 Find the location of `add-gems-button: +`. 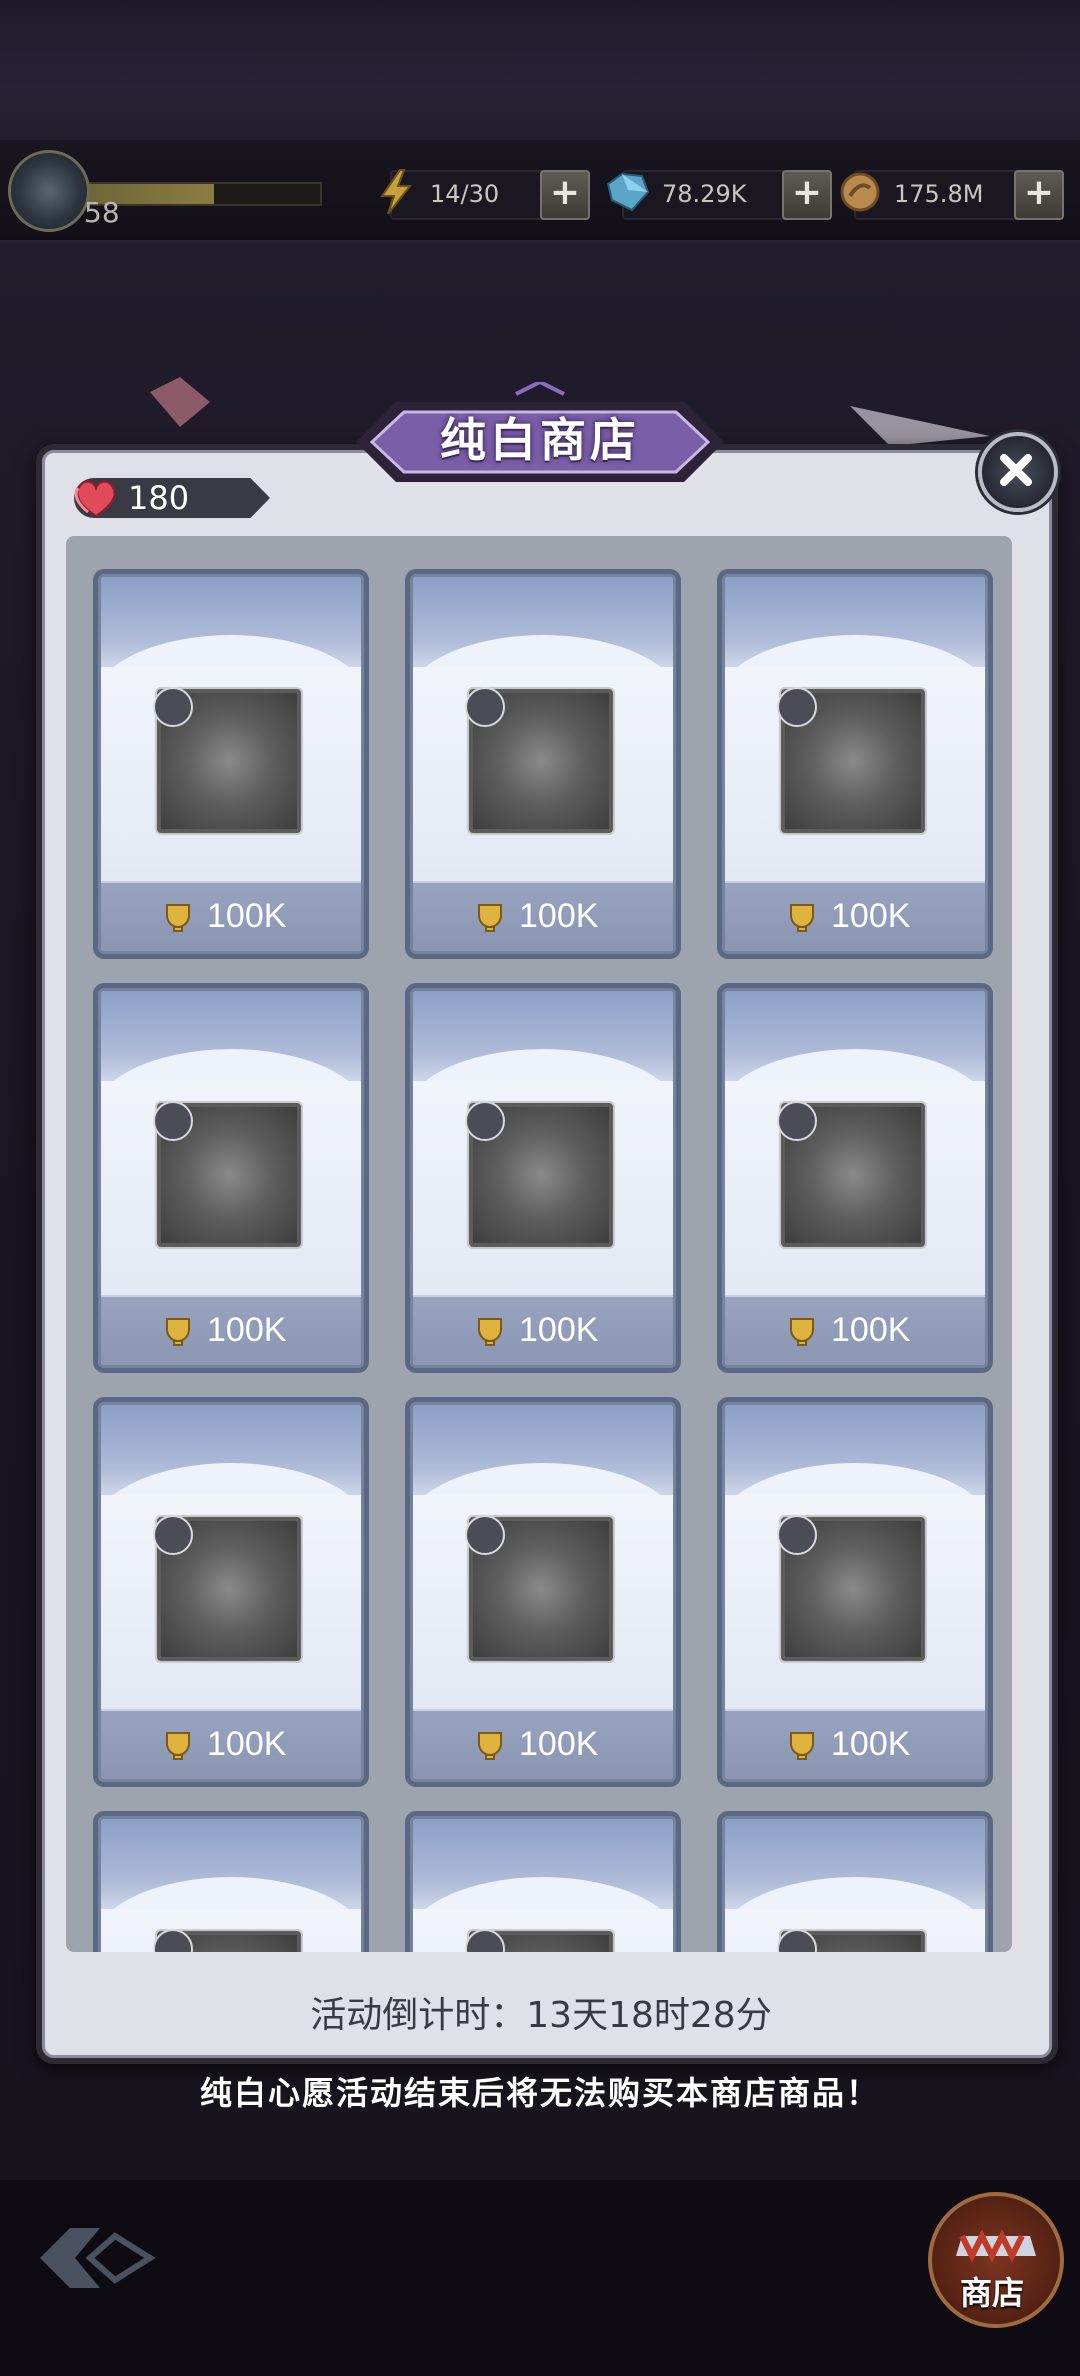

add-gems-button: + is located at coordinates (807, 195).